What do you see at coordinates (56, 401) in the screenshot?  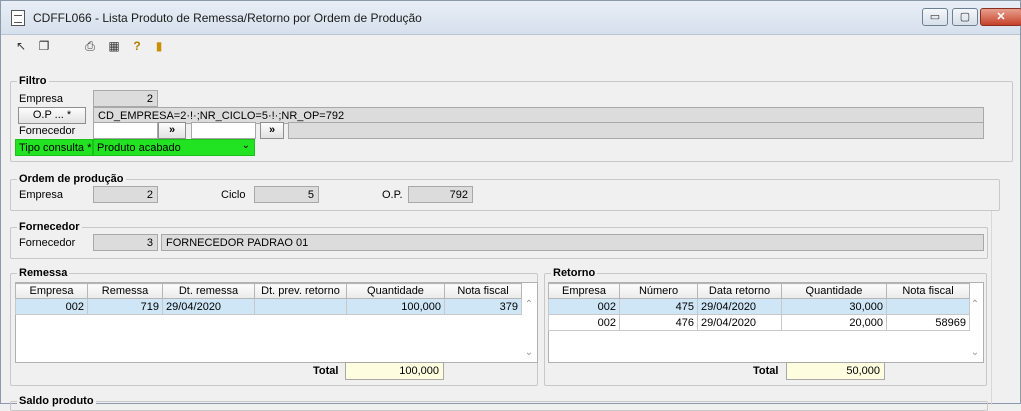 I see `saldo-title: Saldo produto` at bounding box center [56, 401].